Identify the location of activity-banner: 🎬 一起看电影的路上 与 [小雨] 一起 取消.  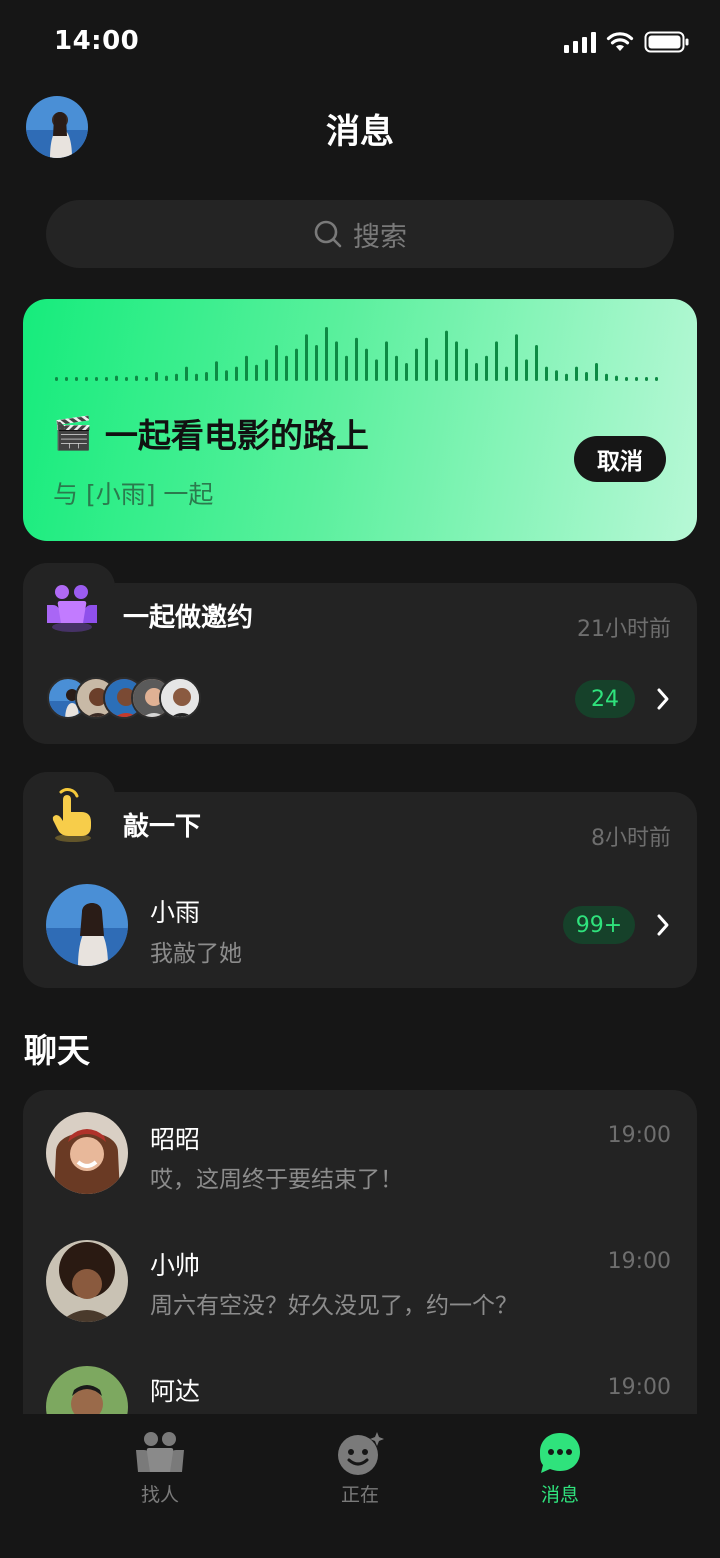
(360, 420).